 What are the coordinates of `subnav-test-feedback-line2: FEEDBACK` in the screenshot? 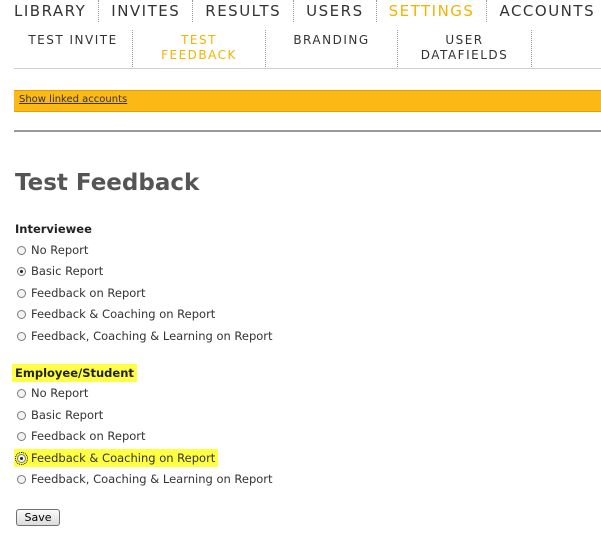 It's located at (199, 55).